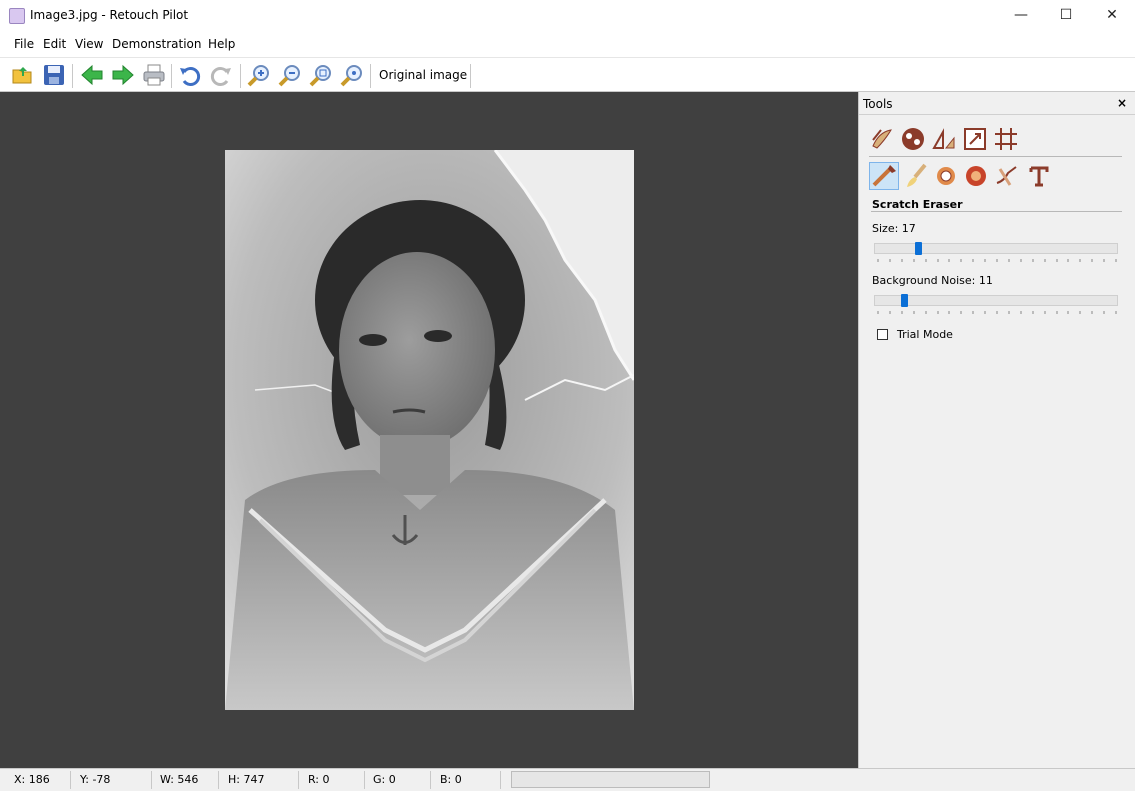 This screenshot has height=791, width=1135. Describe the element at coordinates (157, 44) in the screenshot. I see `menu-demonstration: Demonstration` at that location.